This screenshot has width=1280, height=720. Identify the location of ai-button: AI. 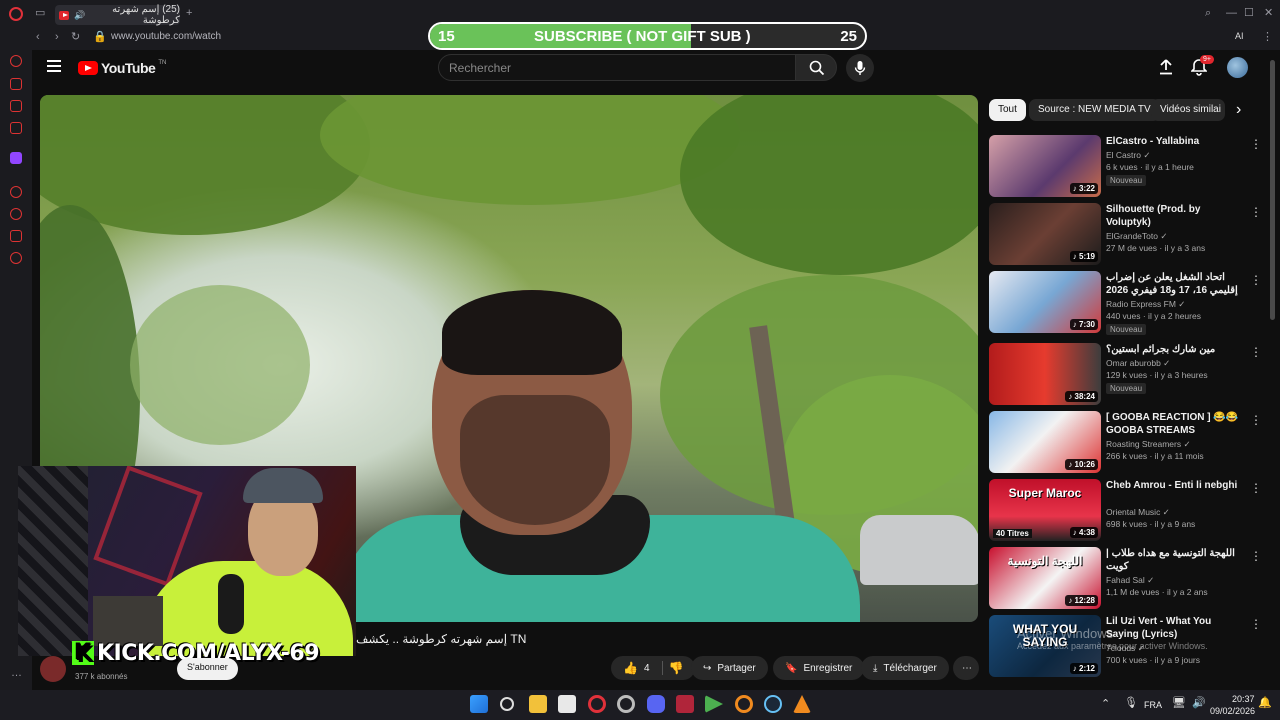
(1239, 36).